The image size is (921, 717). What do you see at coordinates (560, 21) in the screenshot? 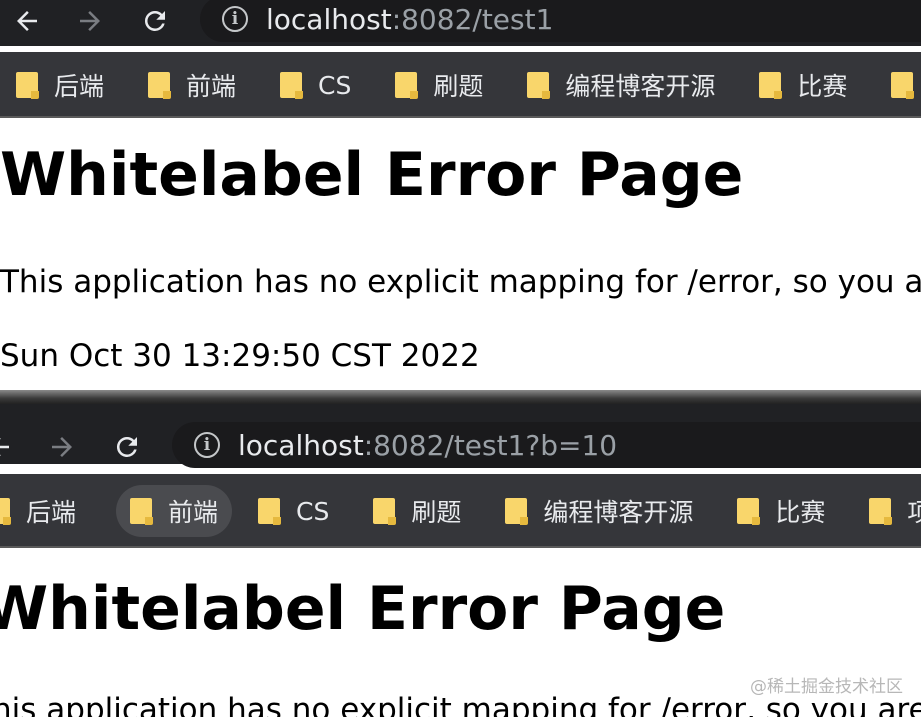
I see `address-bar: i localhost:8082/test1` at bounding box center [560, 21].